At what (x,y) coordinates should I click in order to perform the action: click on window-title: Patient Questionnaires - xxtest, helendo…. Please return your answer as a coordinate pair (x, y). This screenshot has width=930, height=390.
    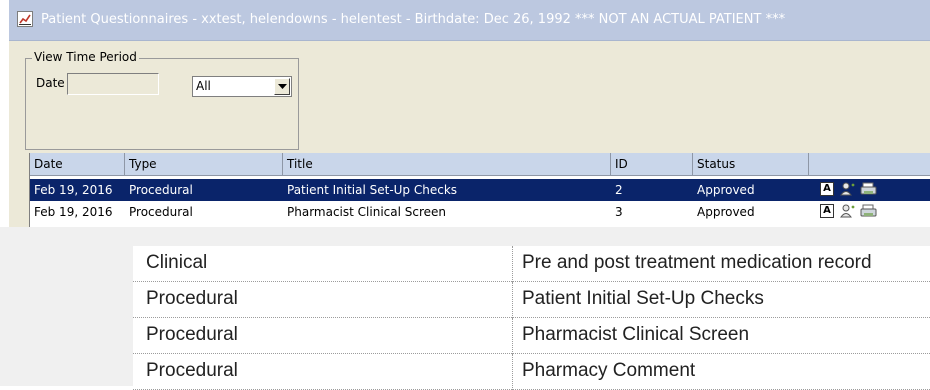
    Looking at the image, I should click on (413, 19).